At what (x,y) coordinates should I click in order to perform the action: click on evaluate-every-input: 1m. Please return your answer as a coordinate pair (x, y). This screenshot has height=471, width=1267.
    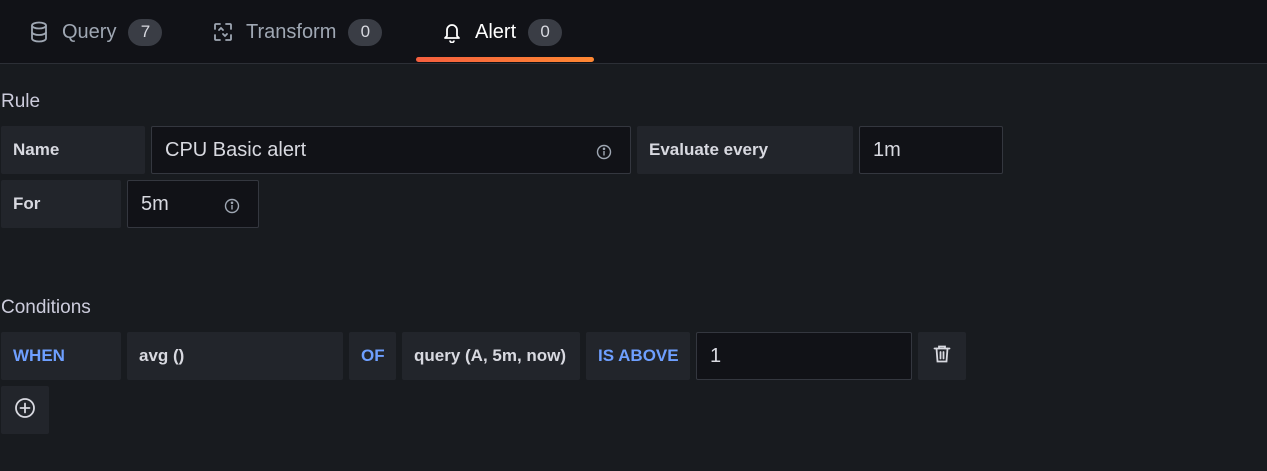
    Looking at the image, I should click on (931, 150).